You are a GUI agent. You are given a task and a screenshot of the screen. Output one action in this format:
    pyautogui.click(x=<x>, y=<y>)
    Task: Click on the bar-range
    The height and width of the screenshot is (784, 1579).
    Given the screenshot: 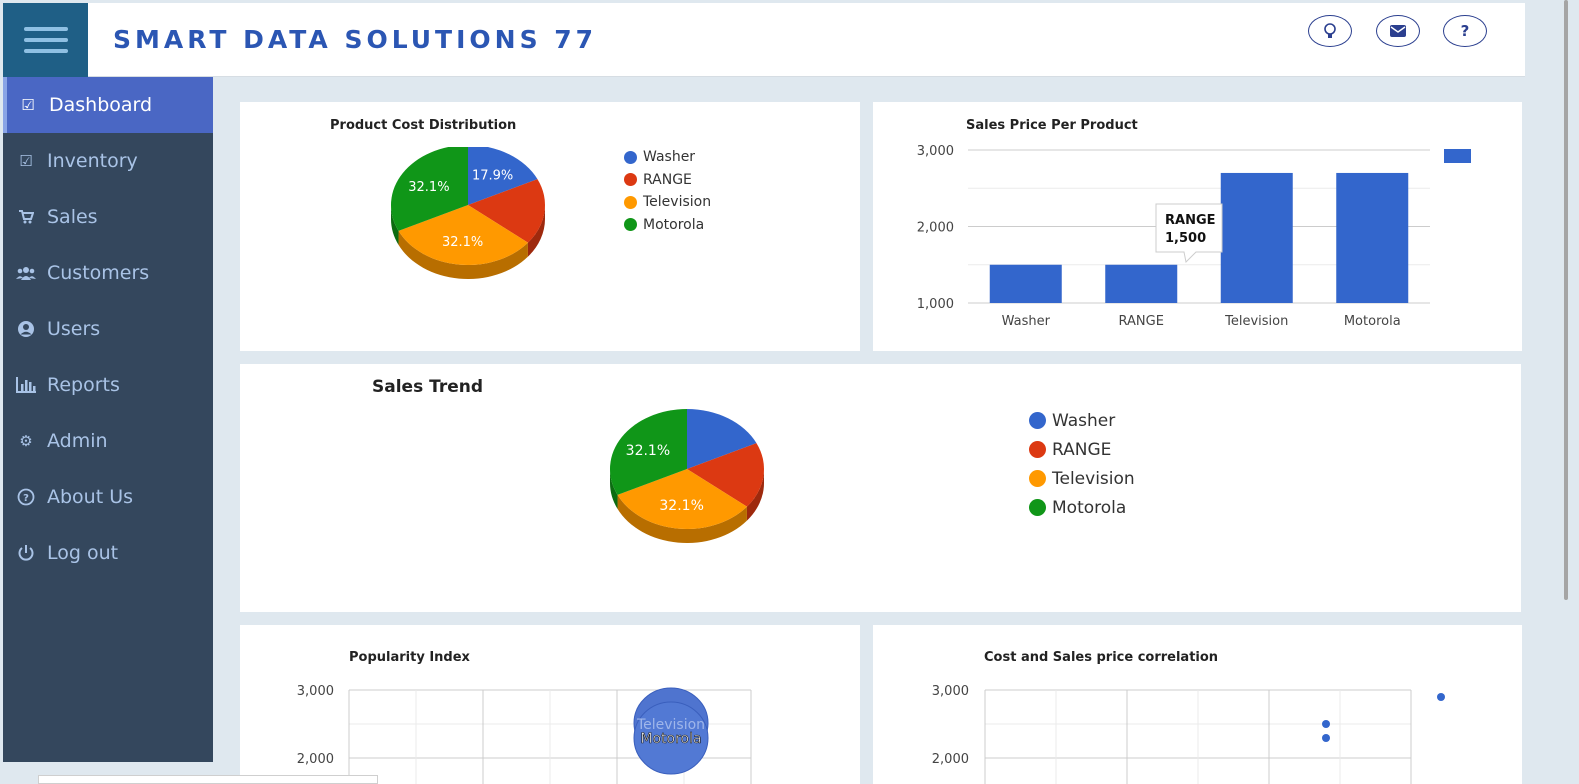 What is the action you would take?
    pyautogui.click(x=1141, y=283)
    